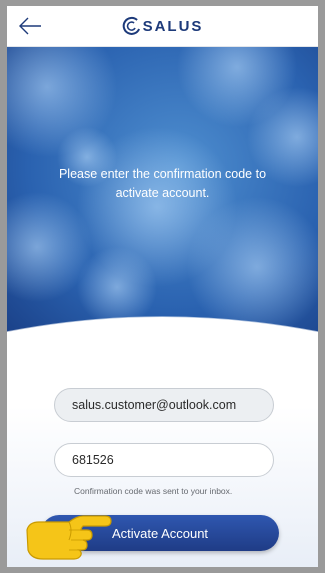 The height and width of the screenshot is (573, 325). I want to click on email-field: salus.customer@outlook.com, so click(164, 405).